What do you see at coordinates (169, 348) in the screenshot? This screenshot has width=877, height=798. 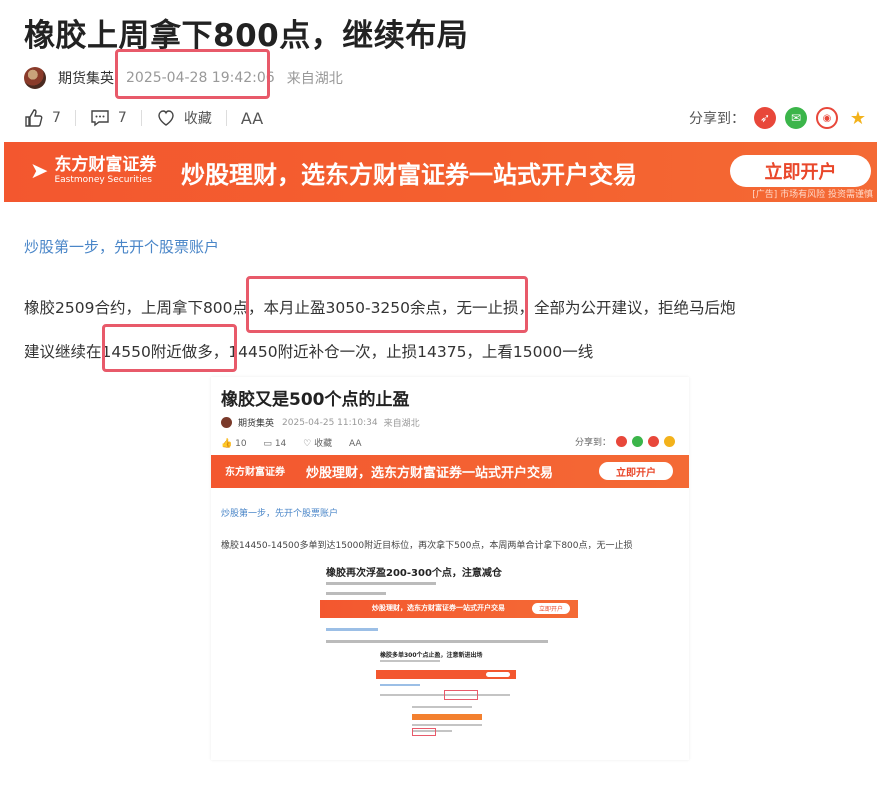 I see `highlight-box-entry-price` at bounding box center [169, 348].